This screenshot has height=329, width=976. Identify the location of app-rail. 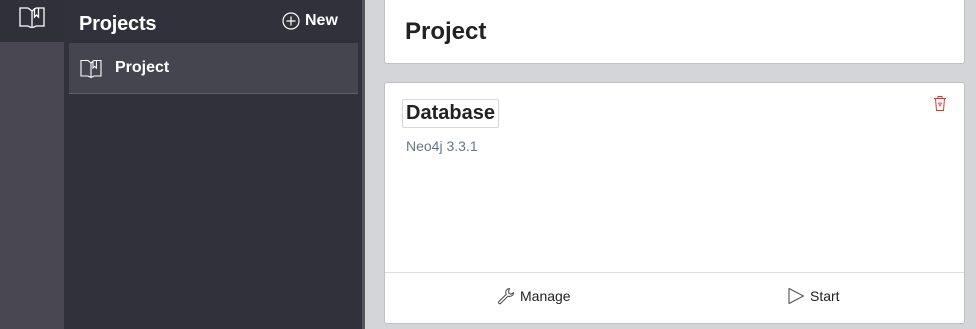
(32, 164).